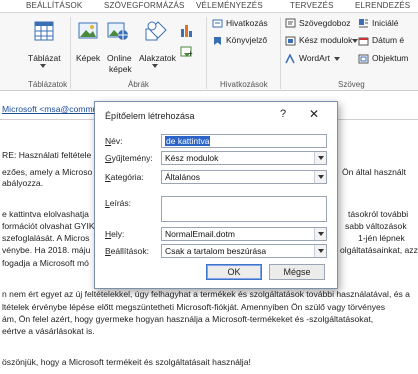 This screenshot has width=418, height=374. I want to click on category-select: Általános, so click(244, 177).